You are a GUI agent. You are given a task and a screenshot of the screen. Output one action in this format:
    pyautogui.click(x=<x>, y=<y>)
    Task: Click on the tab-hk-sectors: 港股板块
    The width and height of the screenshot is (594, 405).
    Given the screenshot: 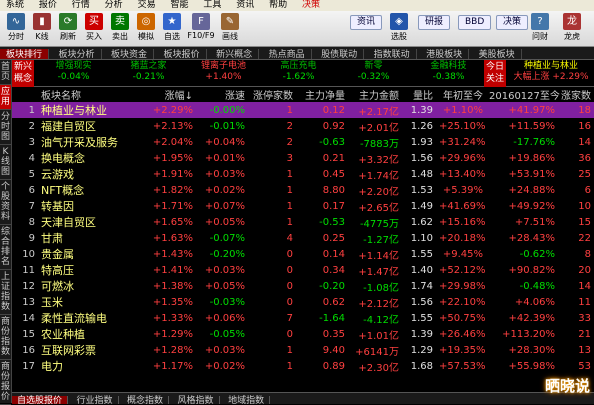 What is the action you would take?
    pyautogui.click(x=445, y=54)
    